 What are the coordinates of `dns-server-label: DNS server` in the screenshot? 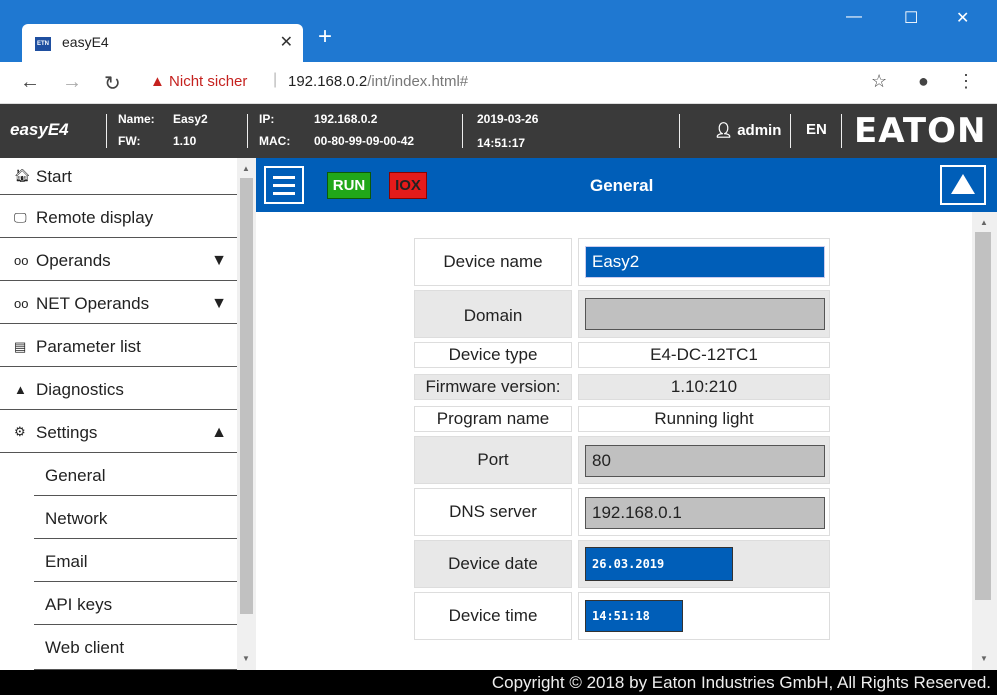 It's located at (493, 512).